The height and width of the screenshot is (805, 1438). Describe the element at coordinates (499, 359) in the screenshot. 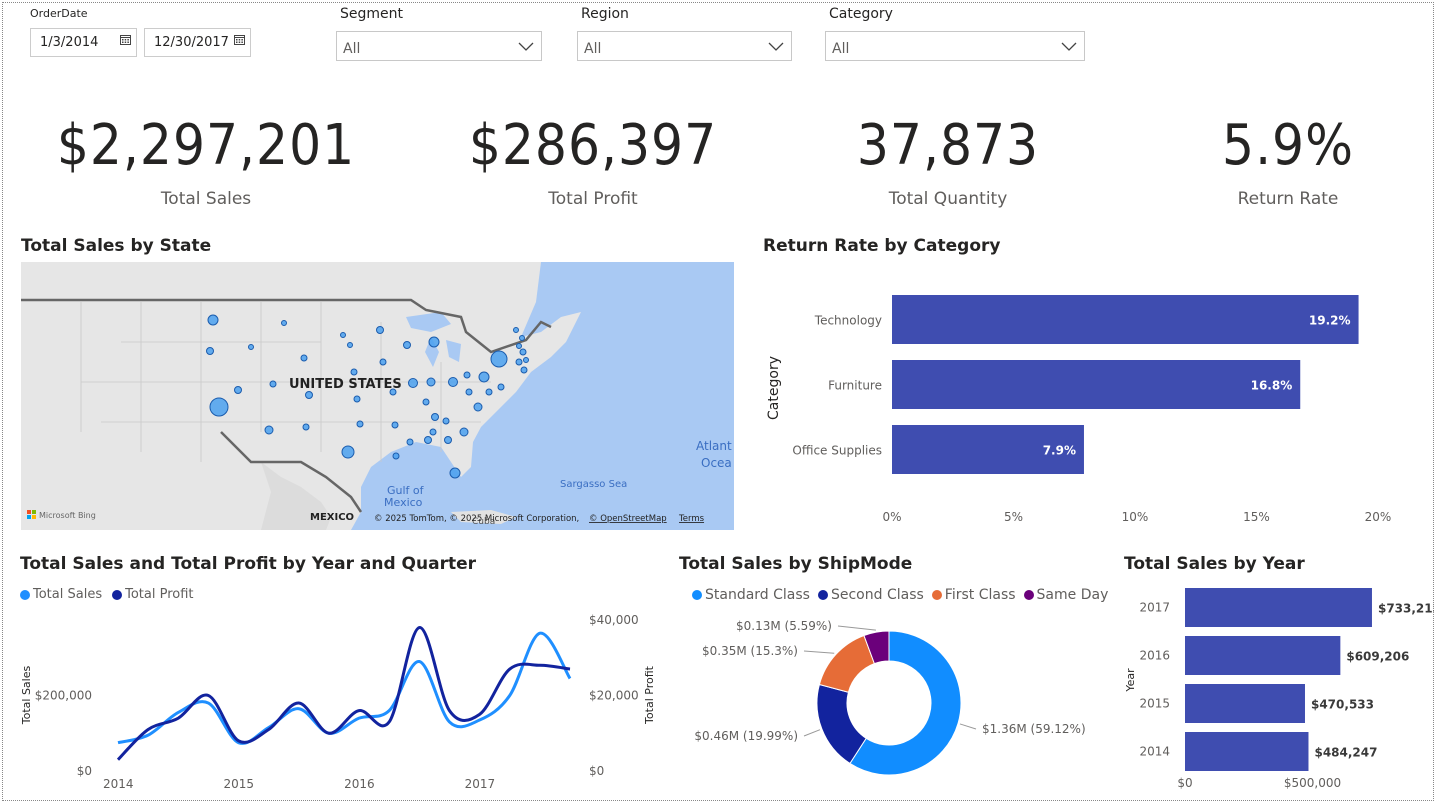

I see `bubble-new-york` at that location.